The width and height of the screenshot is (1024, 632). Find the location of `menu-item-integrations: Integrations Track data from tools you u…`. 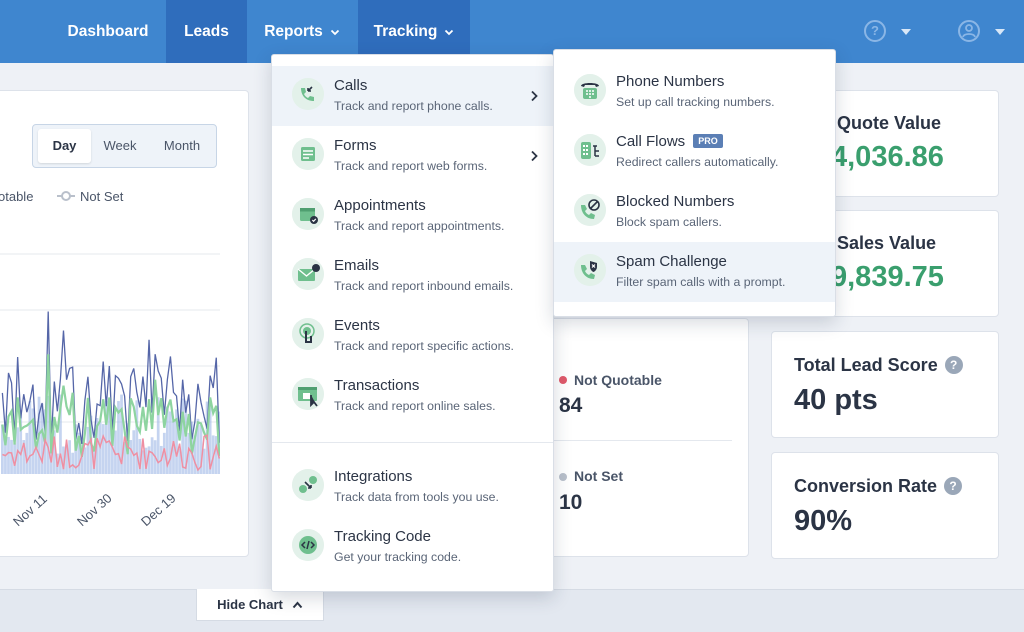

menu-item-integrations: Integrations Track data from tools you u… is located at coordinates (412, 487).